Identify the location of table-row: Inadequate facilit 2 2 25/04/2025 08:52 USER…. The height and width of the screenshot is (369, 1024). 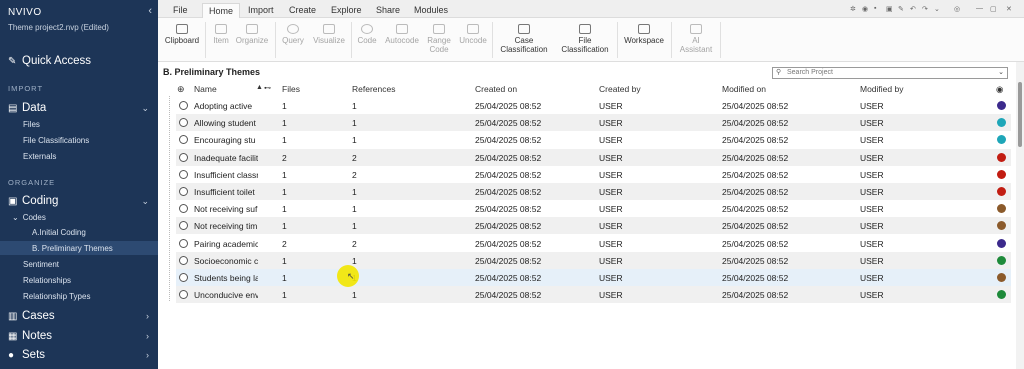
(593, 157).